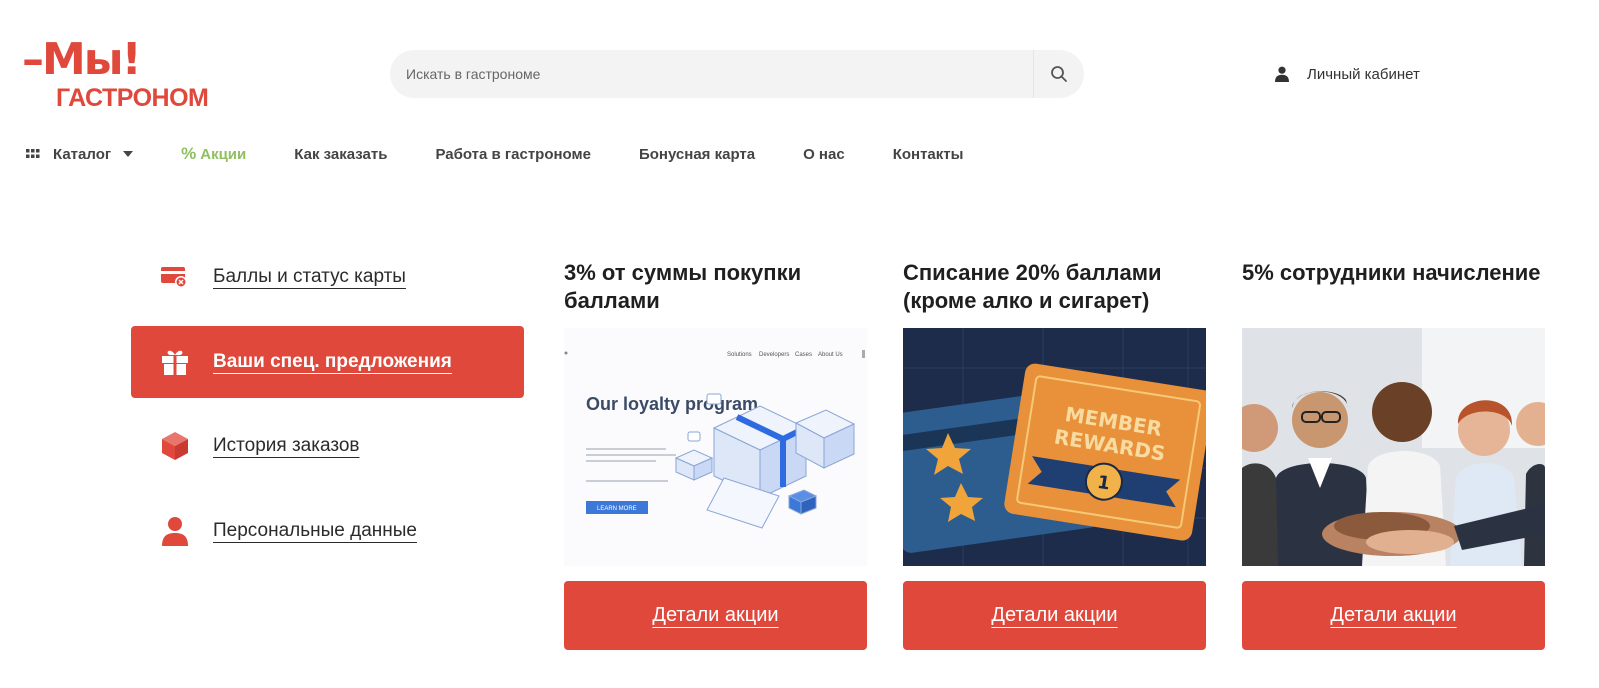  What do you see at coordinates (332, 361) in the screenshot?
I see `sidebar-item-label: Ваши спец. предложения` at bounding box center [332, 361].